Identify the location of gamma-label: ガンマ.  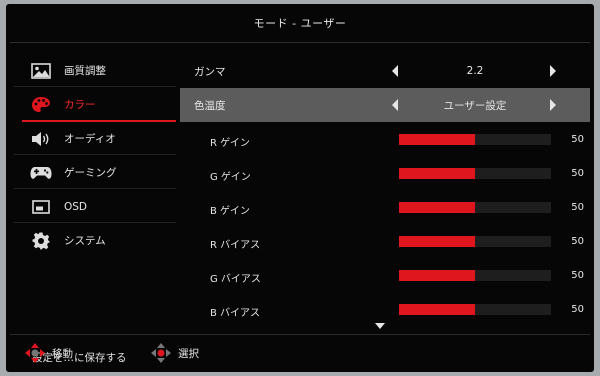
(210, 71).